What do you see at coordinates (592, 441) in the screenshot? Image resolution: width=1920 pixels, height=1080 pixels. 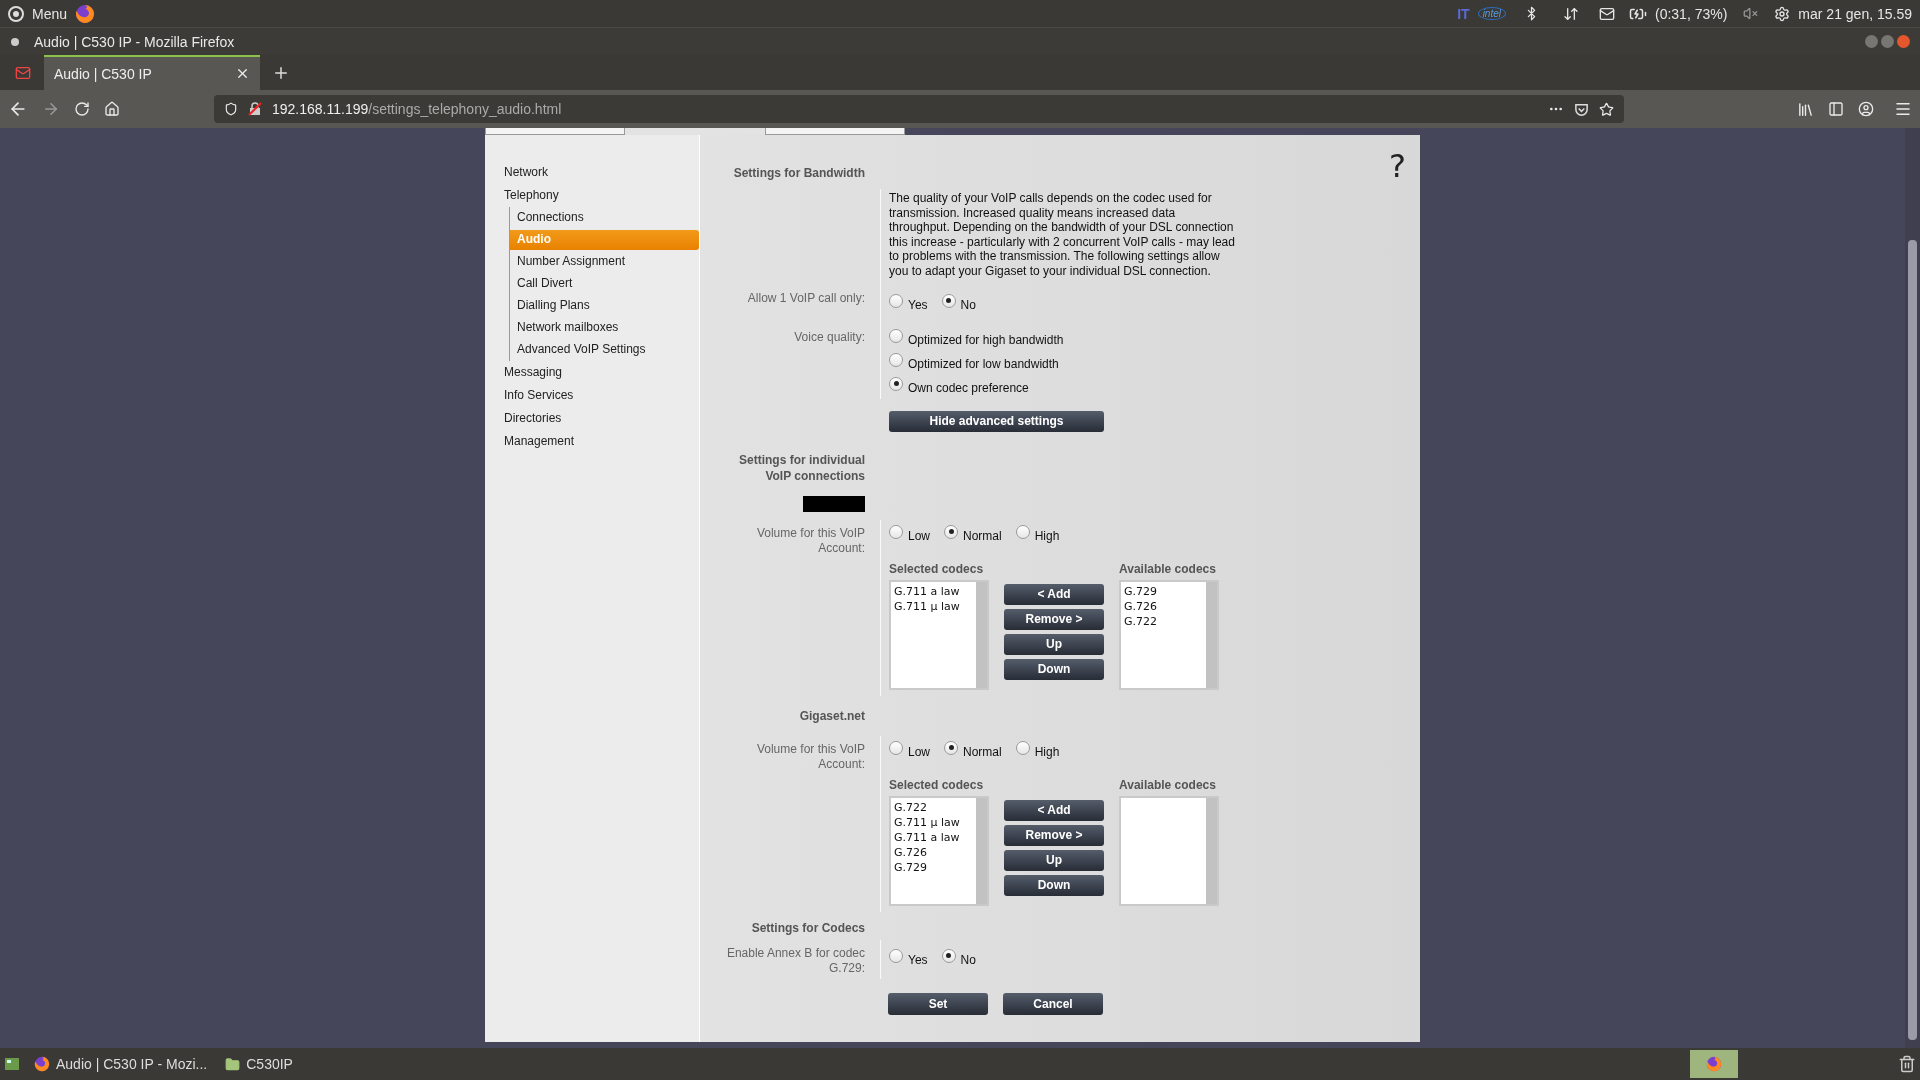 I see `nav-item: Management` at bounding box center [592, 441].